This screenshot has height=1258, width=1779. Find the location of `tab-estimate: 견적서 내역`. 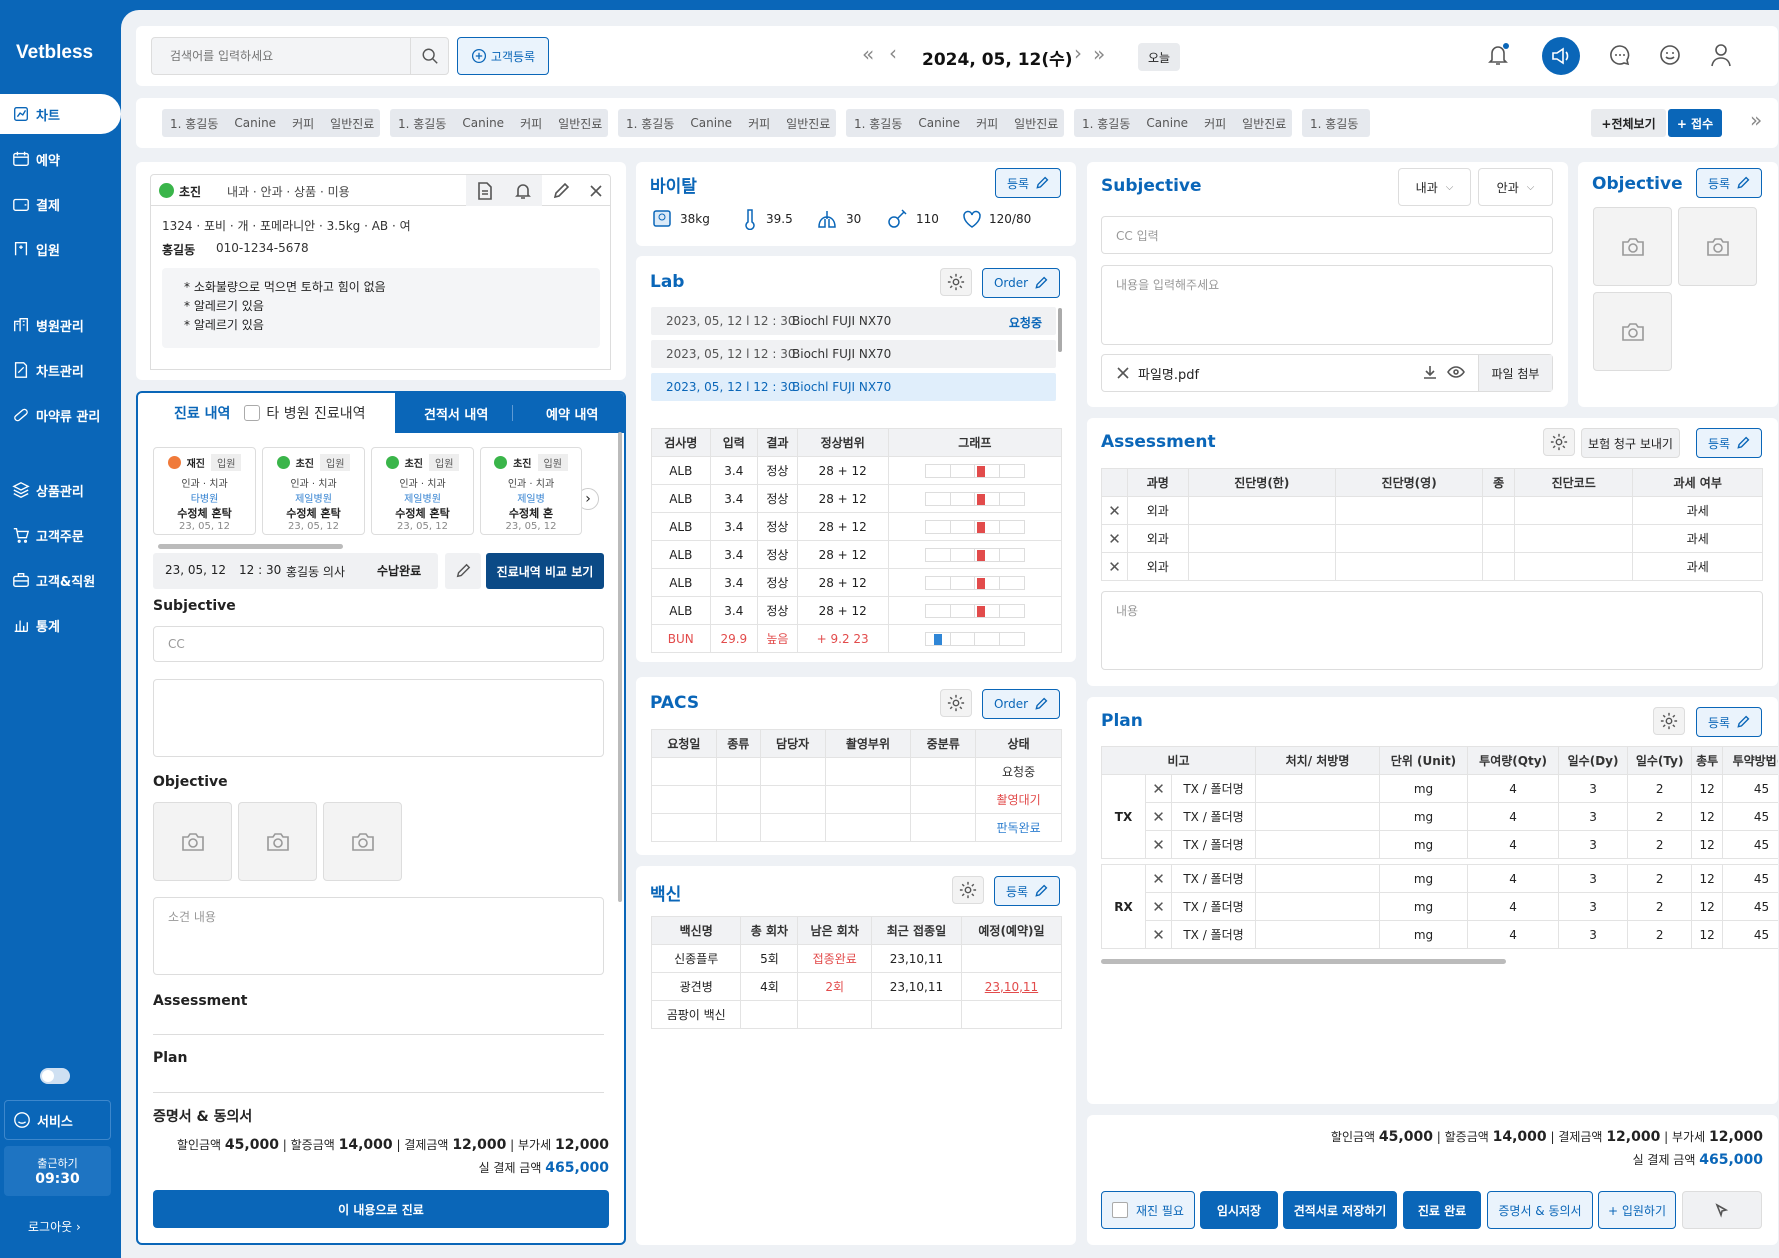

tab-estimate: 견적서 내역 is located at coordinates (456, 413).